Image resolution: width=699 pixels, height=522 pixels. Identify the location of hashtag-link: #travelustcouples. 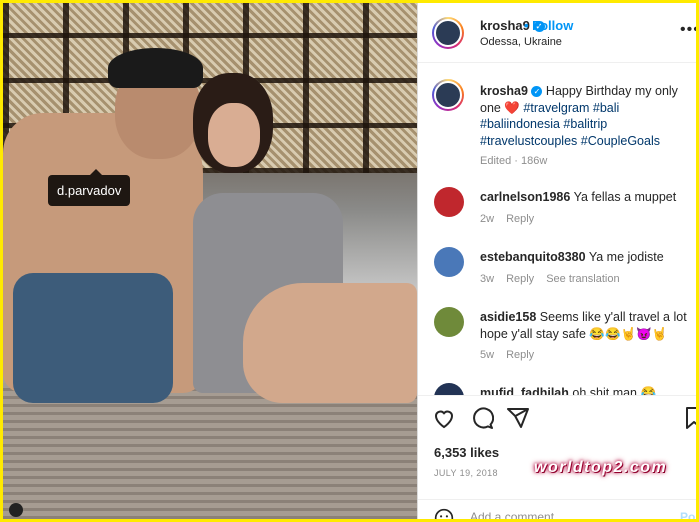
(528, 141).